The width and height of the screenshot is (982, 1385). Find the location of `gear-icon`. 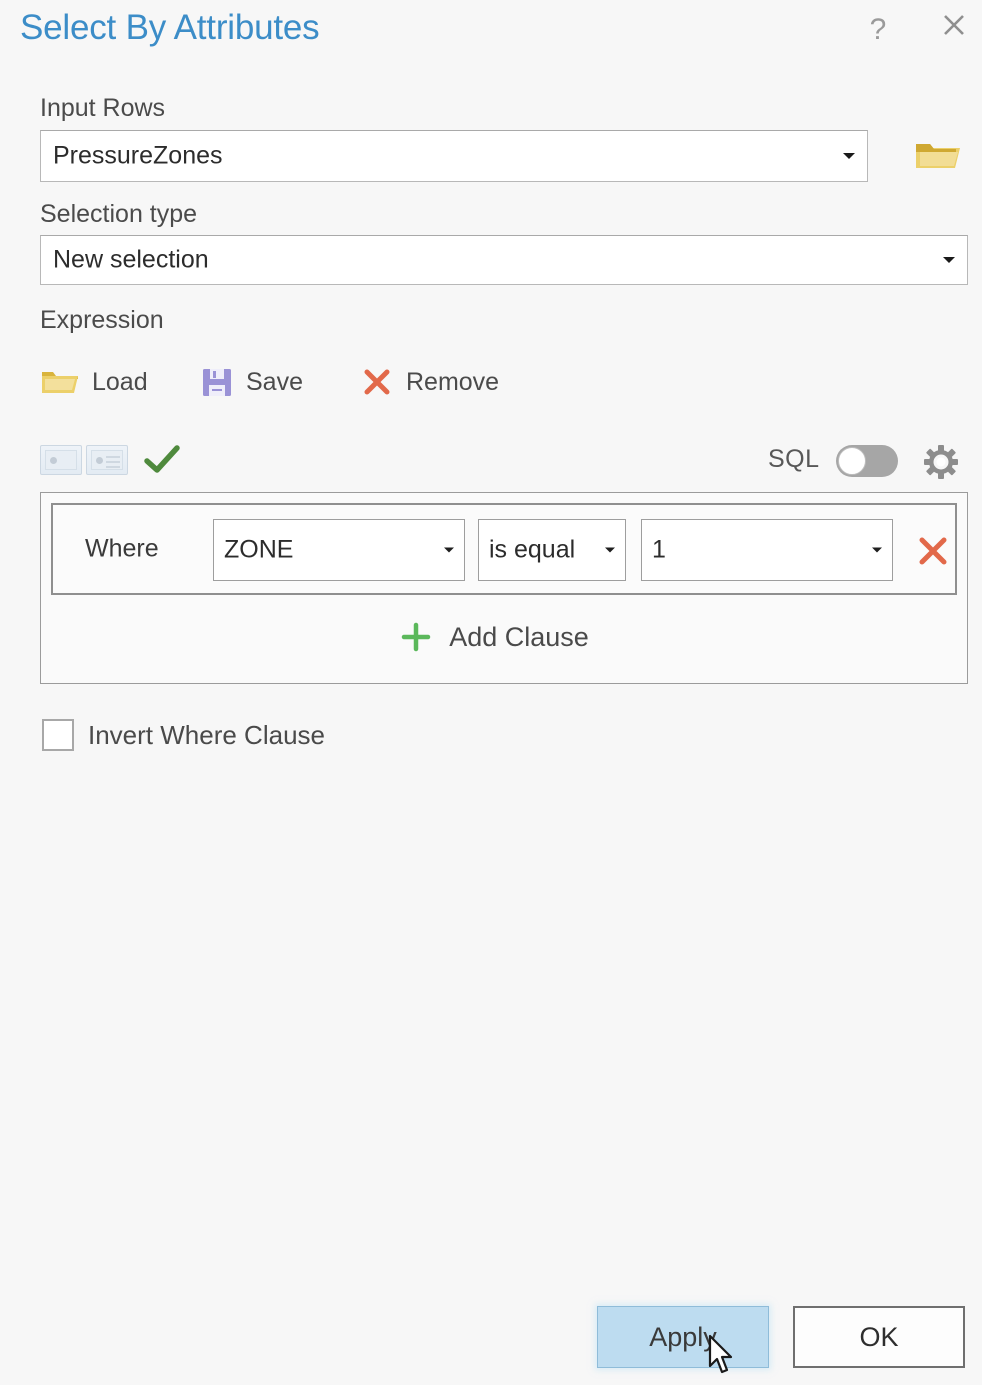

gear-icon is located at coordinates (941, 462).